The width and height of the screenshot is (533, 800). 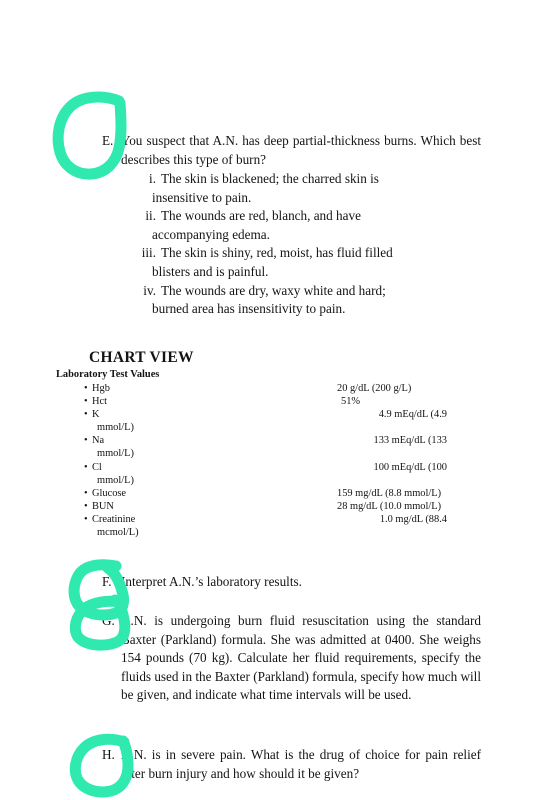 I want to click on option-line-2: accompanying edema., so click(x=211, y=234).